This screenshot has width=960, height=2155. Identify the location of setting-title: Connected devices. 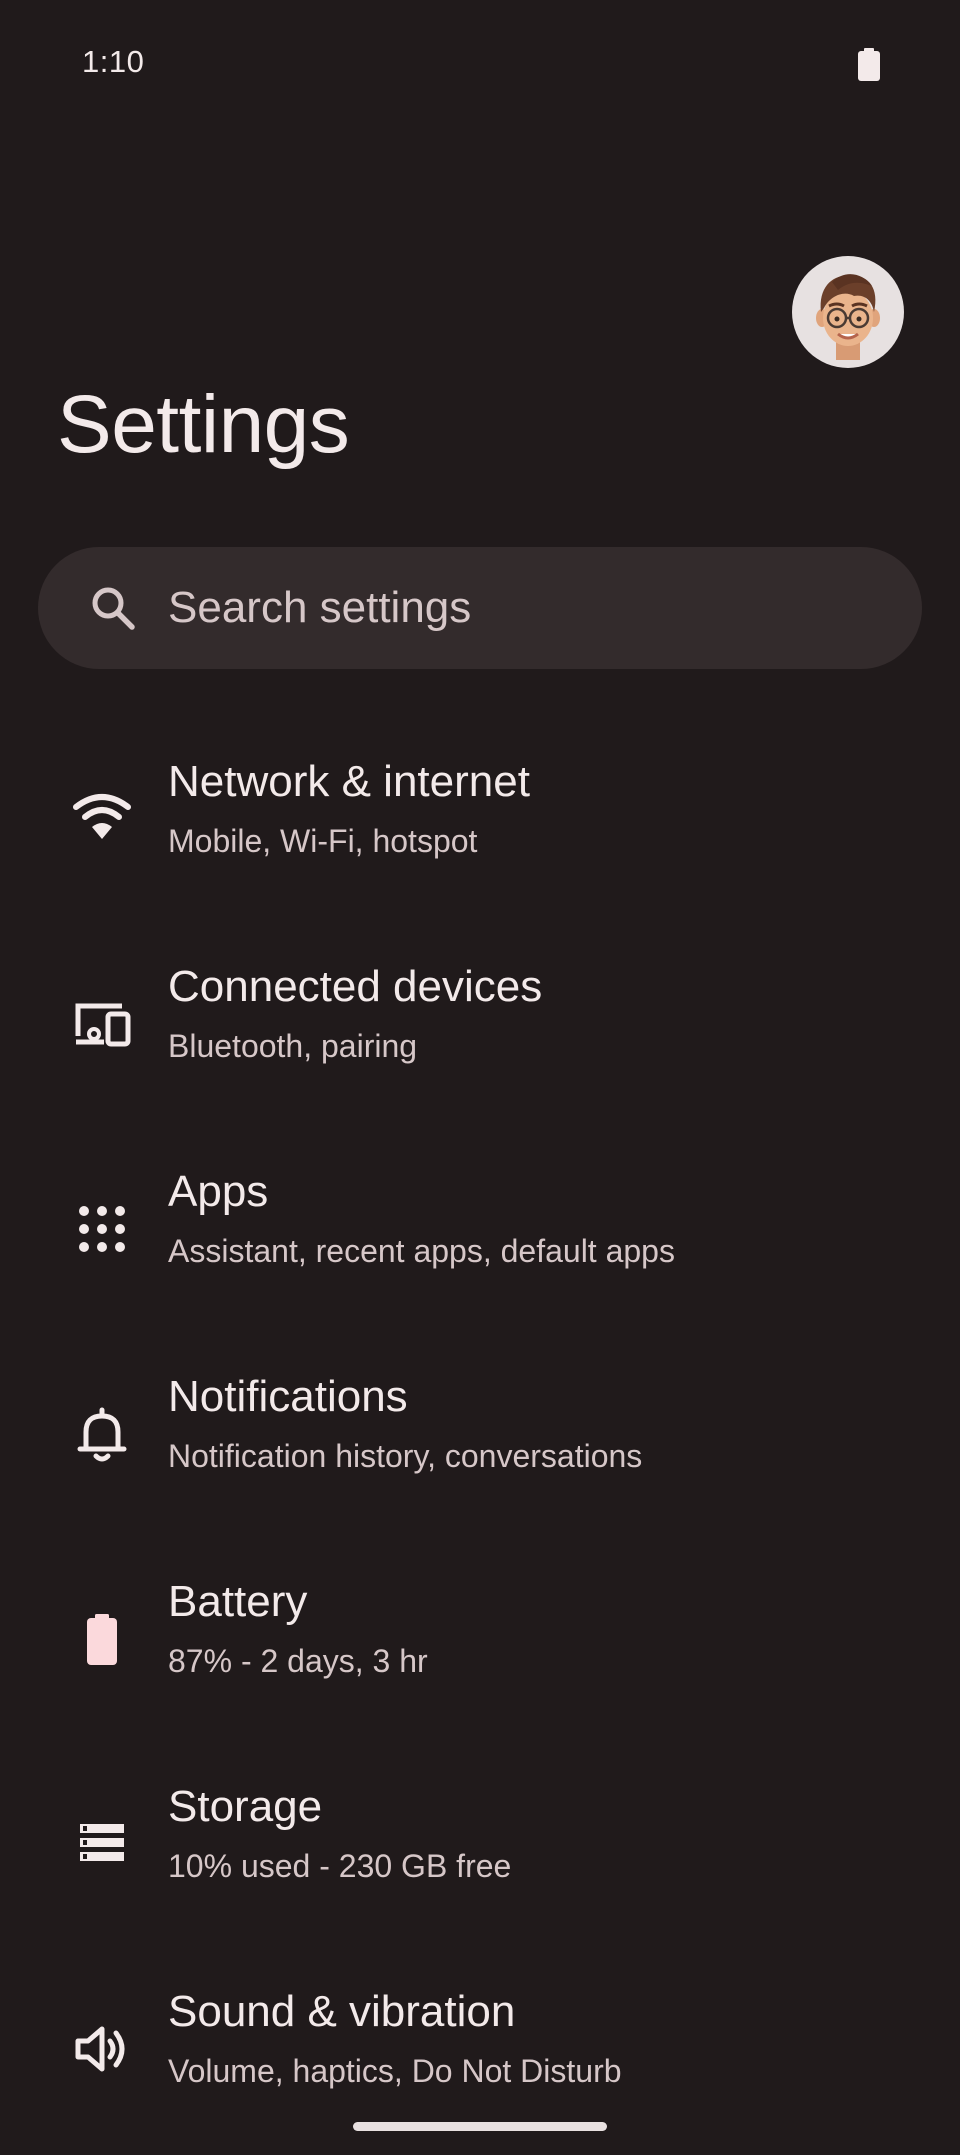
(355, 986).